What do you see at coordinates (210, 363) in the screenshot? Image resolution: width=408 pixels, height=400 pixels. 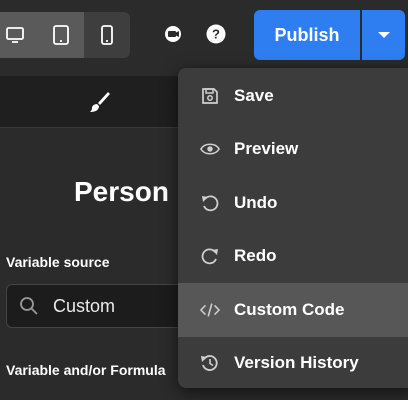 I see `history-icon` at bounding box center [210, 363].